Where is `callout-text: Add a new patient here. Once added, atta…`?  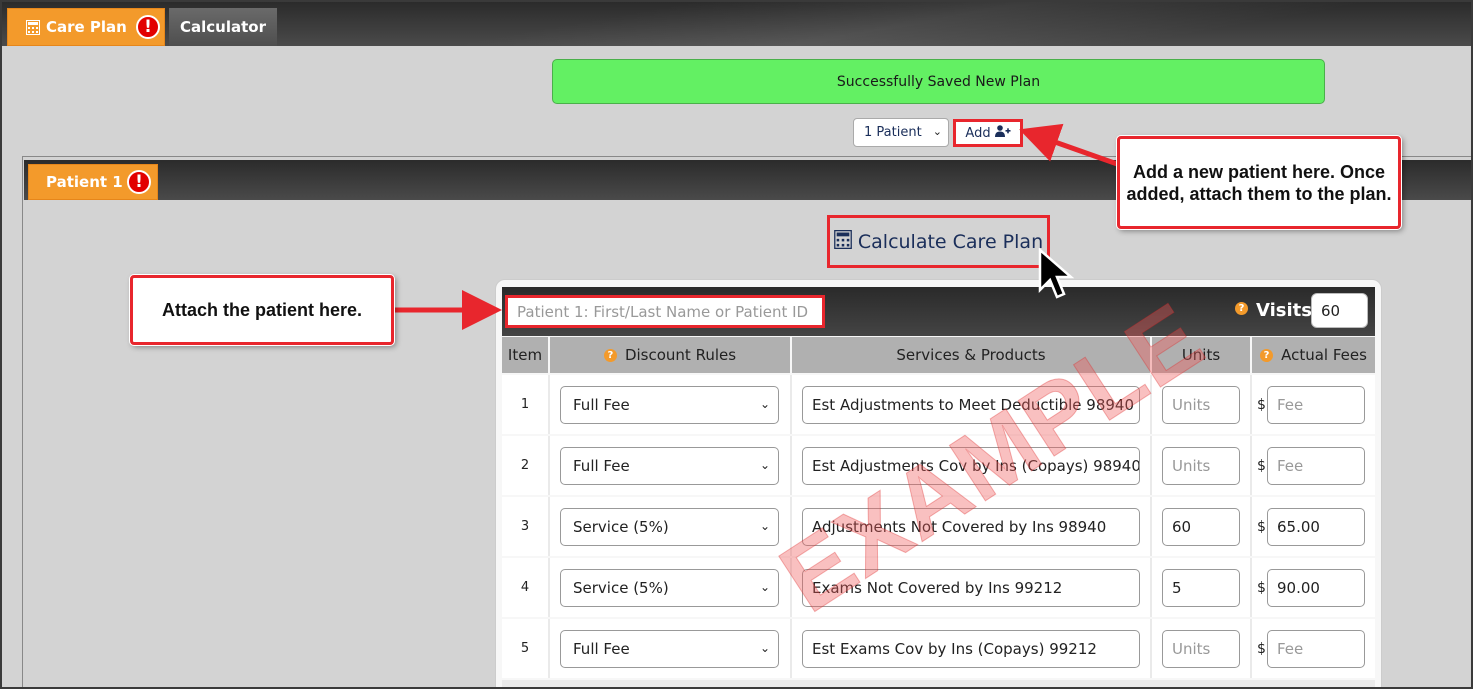
callout-text: Add a new patient here. Once added, atta… is located at coordinates (1259, 182).